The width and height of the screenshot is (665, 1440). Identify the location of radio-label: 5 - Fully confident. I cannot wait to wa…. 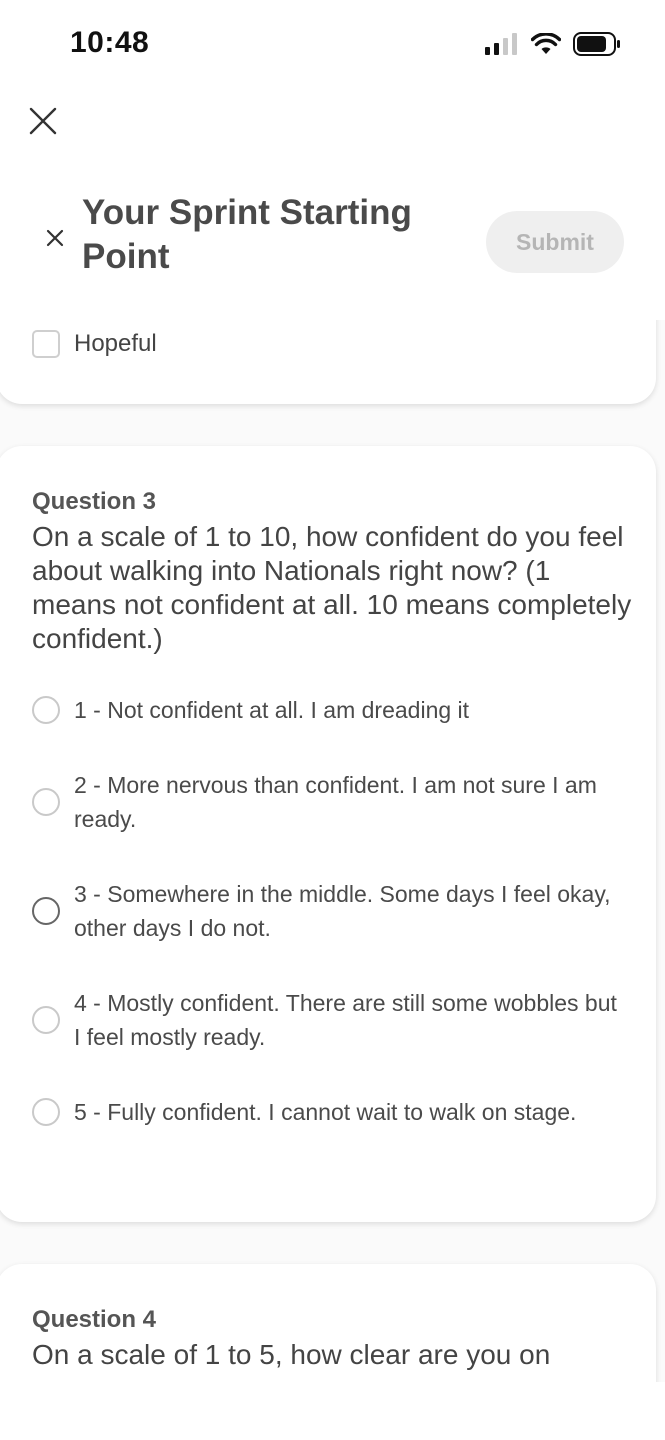
(325, 1112).